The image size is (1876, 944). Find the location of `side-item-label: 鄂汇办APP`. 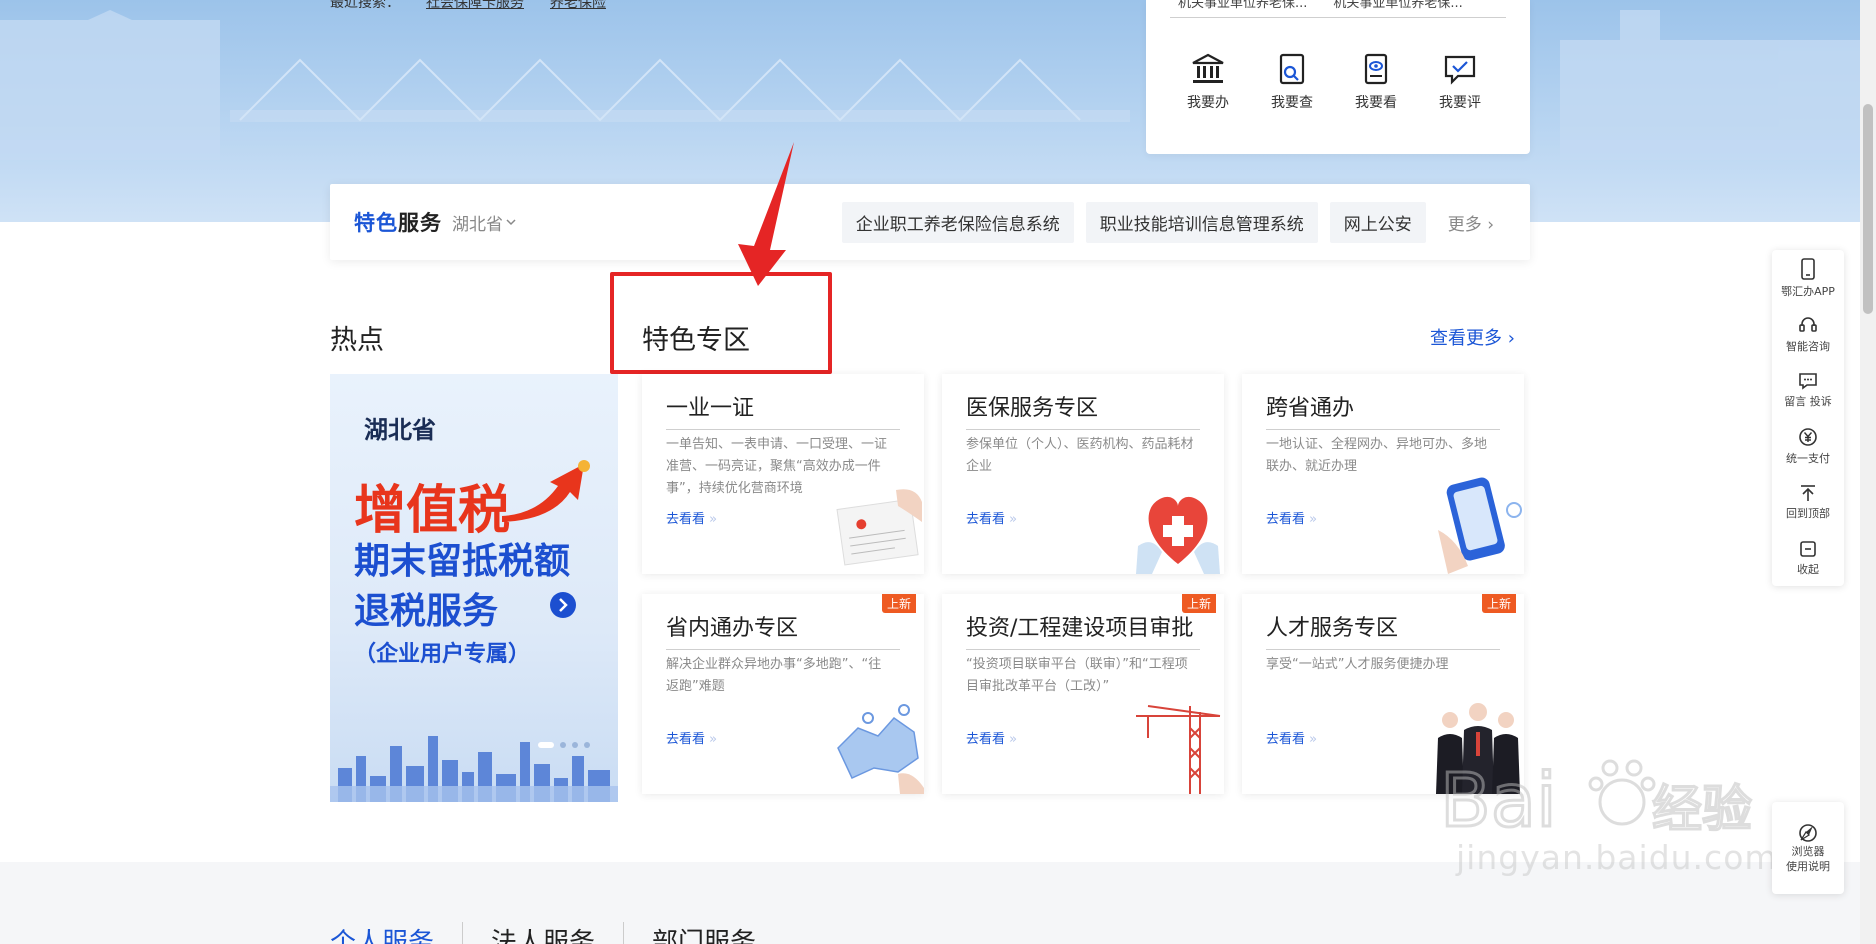

side-item-label: 鄂汇办APP is located at coordinates (1808, 291).